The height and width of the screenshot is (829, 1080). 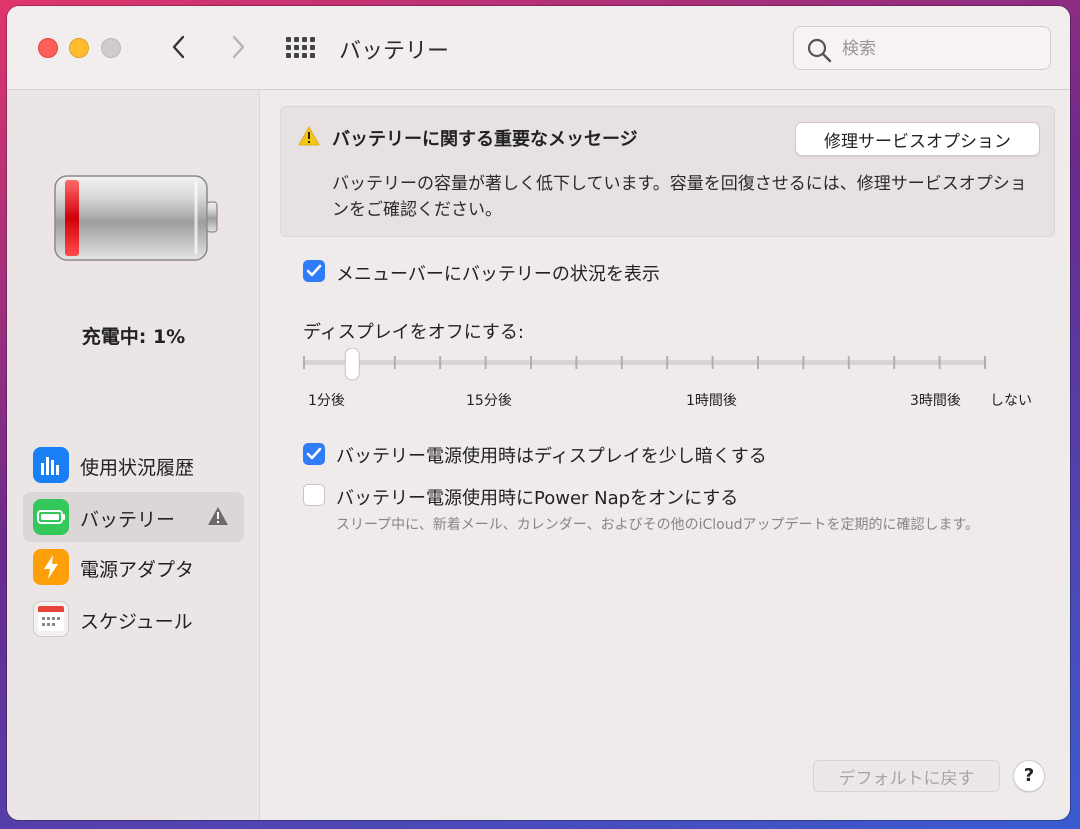 I want to click on zoom-window-button, so click(x=111, y=48).